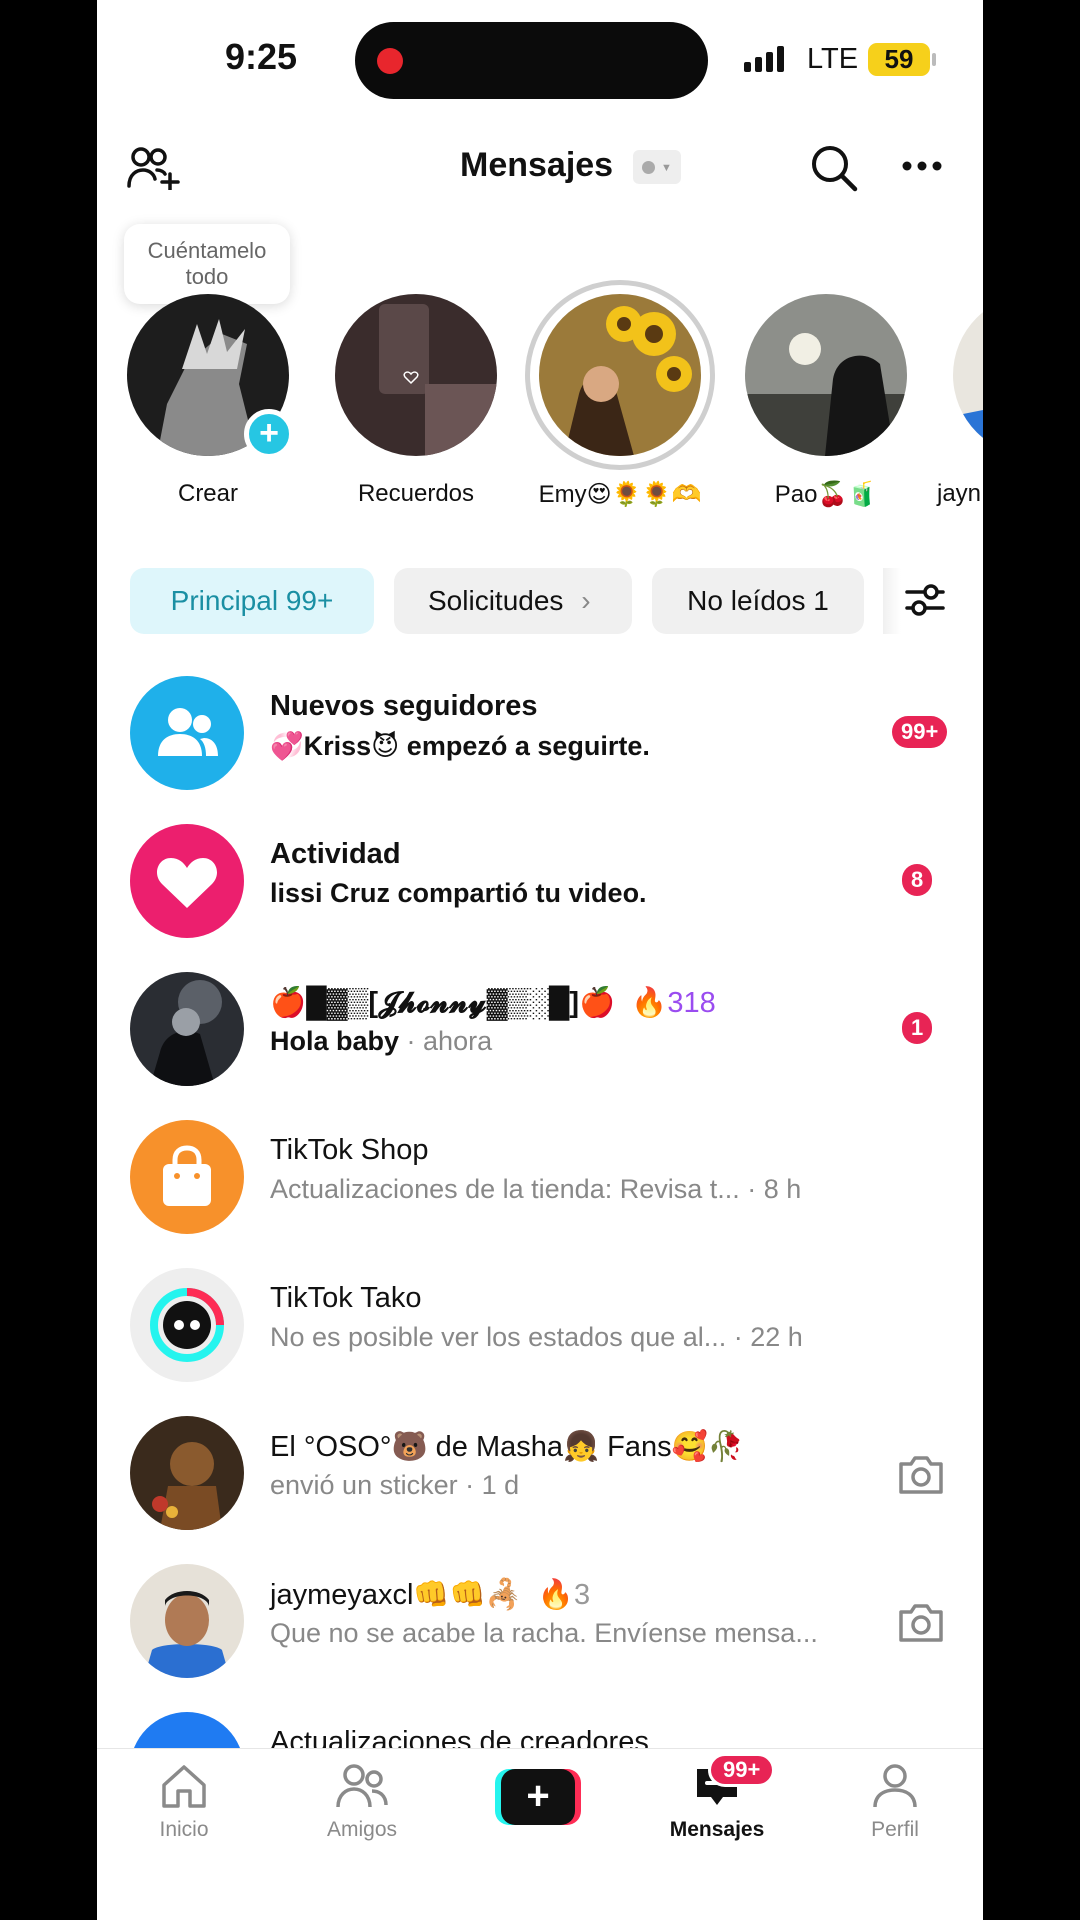  Describe the element at coordinates (895, 1786) in the screenshot. I see `profile-icon` at that location.